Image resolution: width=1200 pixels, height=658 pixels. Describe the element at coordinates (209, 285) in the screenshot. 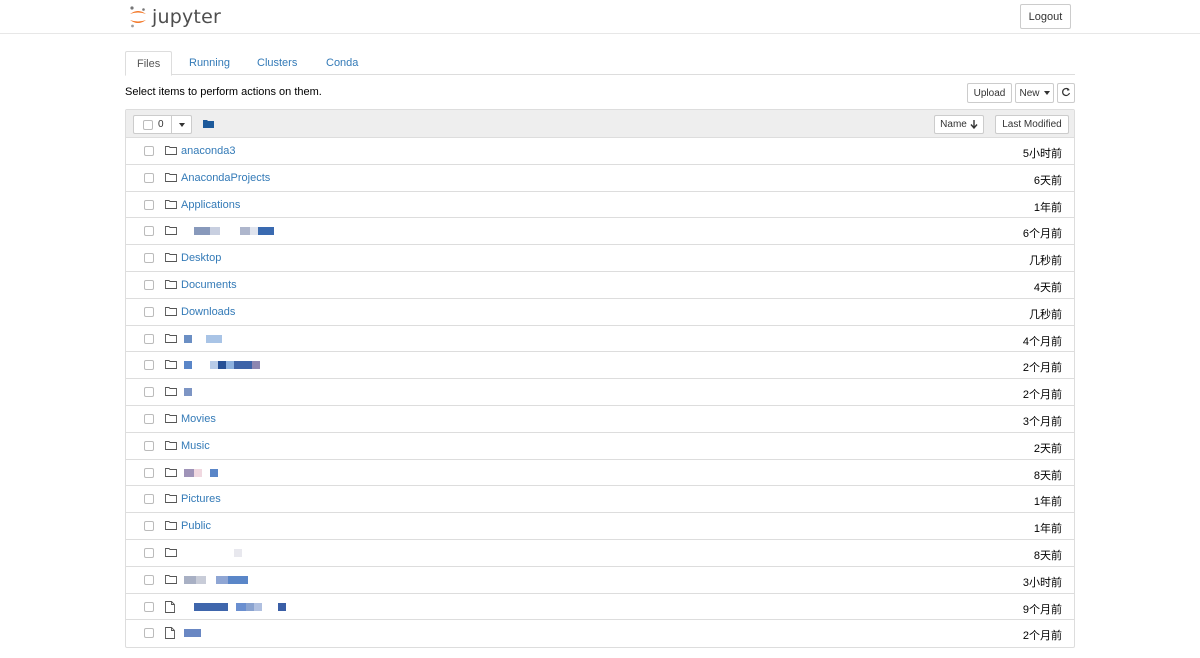

I see `item-name-link: Documents` at that location.